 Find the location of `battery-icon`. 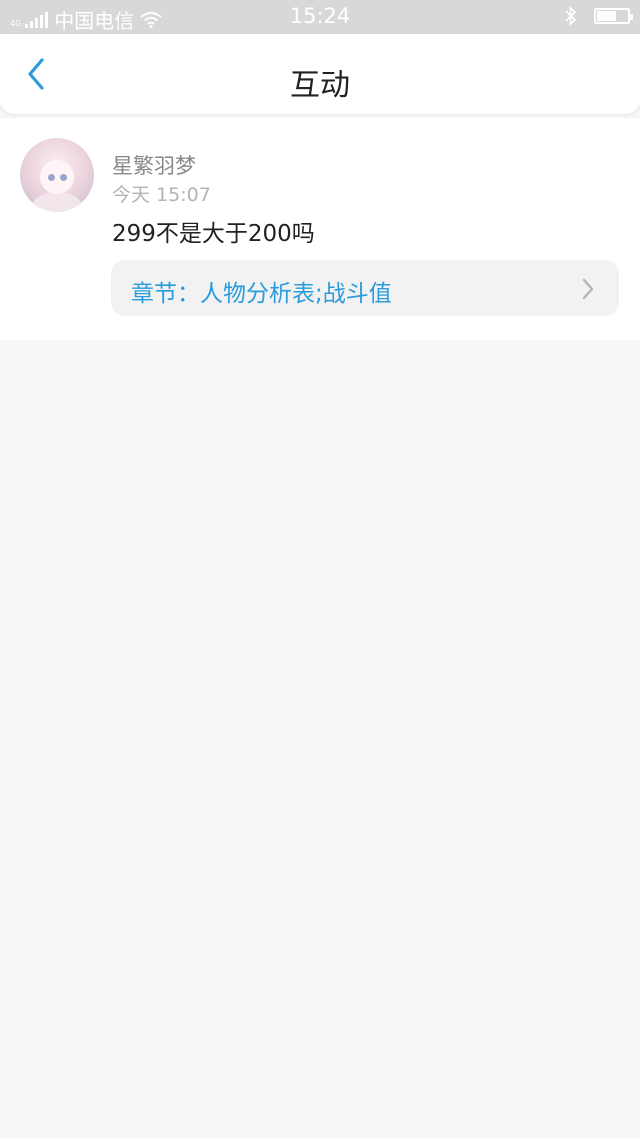

battery-icon is located at coordinates (613, 16).